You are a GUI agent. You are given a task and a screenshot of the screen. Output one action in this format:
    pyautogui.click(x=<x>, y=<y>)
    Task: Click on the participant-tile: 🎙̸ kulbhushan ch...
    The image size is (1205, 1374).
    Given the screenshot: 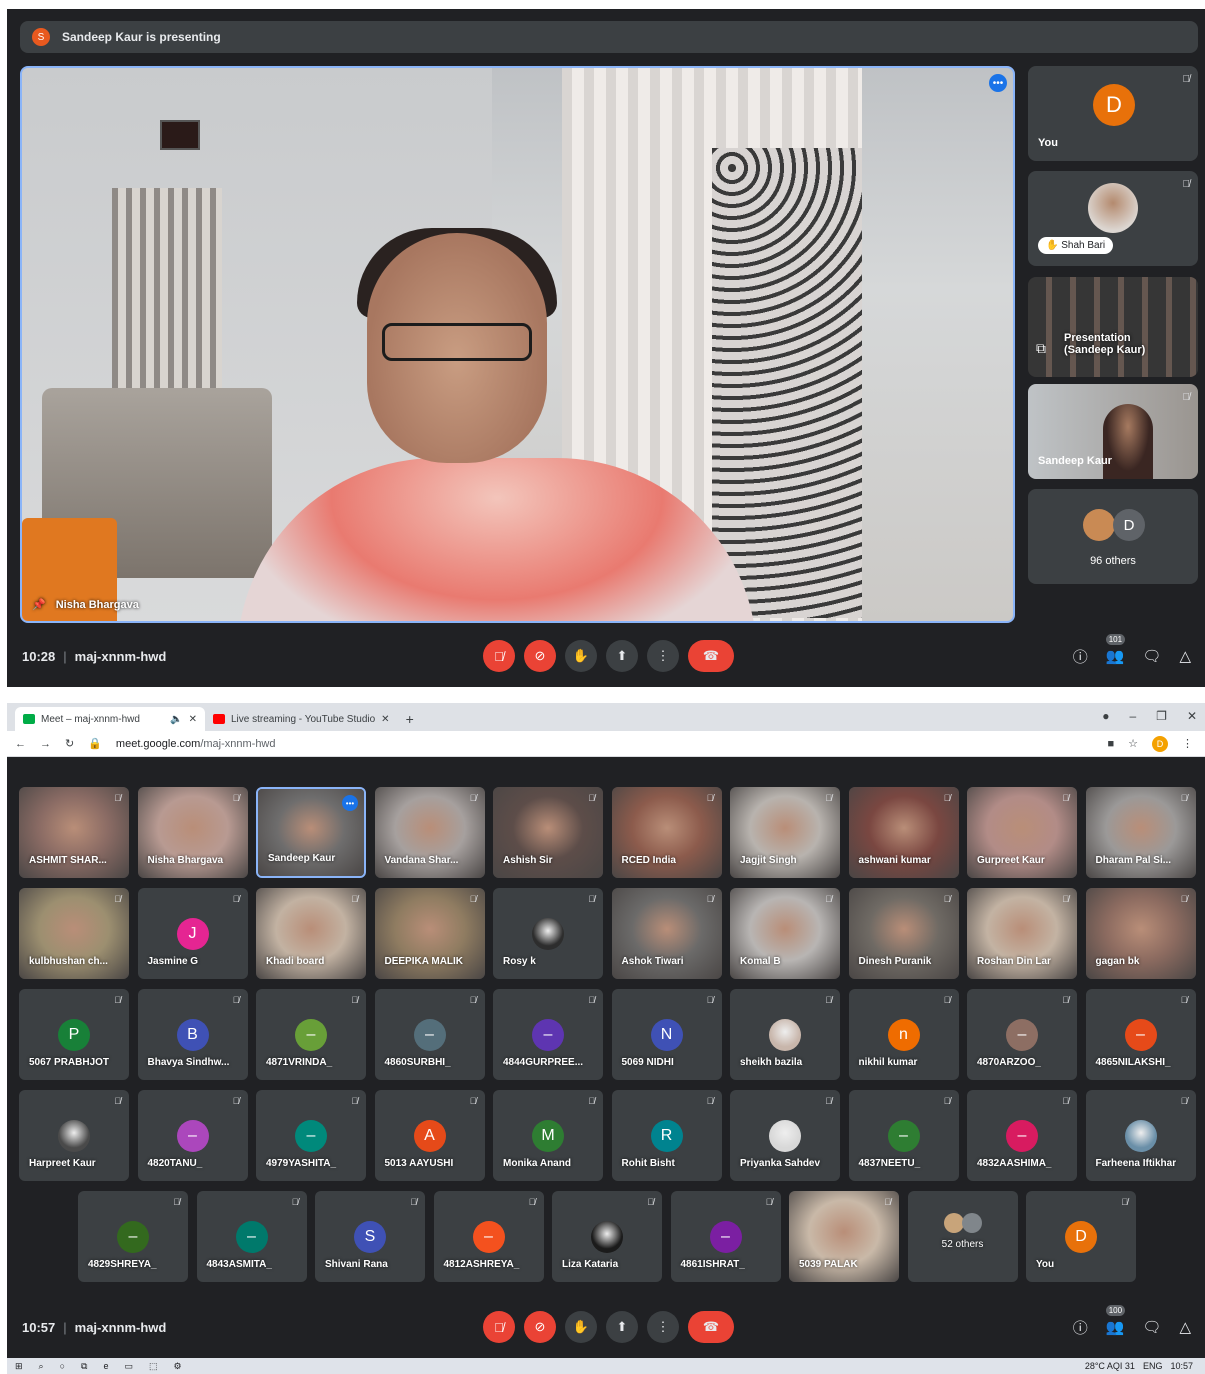 What is the action you would take?
    pyautogui.click(x=74, y=933)
    